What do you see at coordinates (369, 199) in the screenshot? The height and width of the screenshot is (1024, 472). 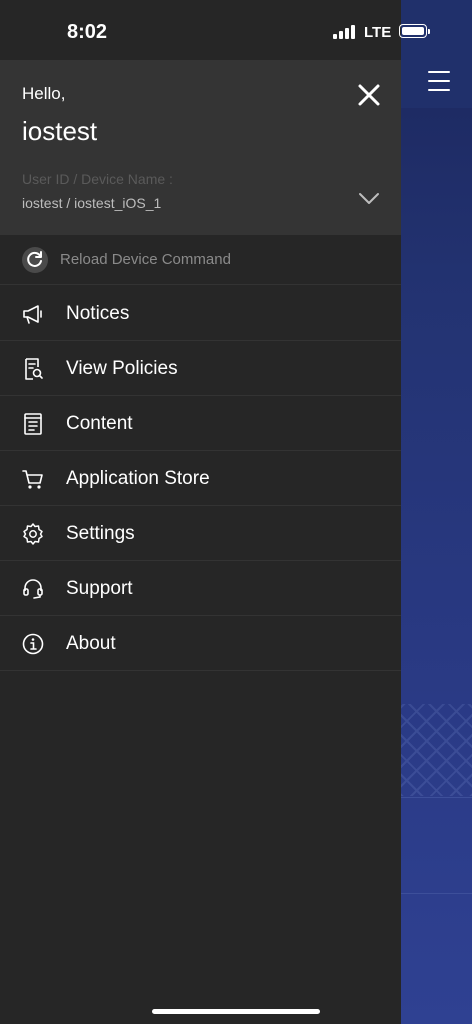 I see `chevron-down-icon` at bounding box center [369, 199].